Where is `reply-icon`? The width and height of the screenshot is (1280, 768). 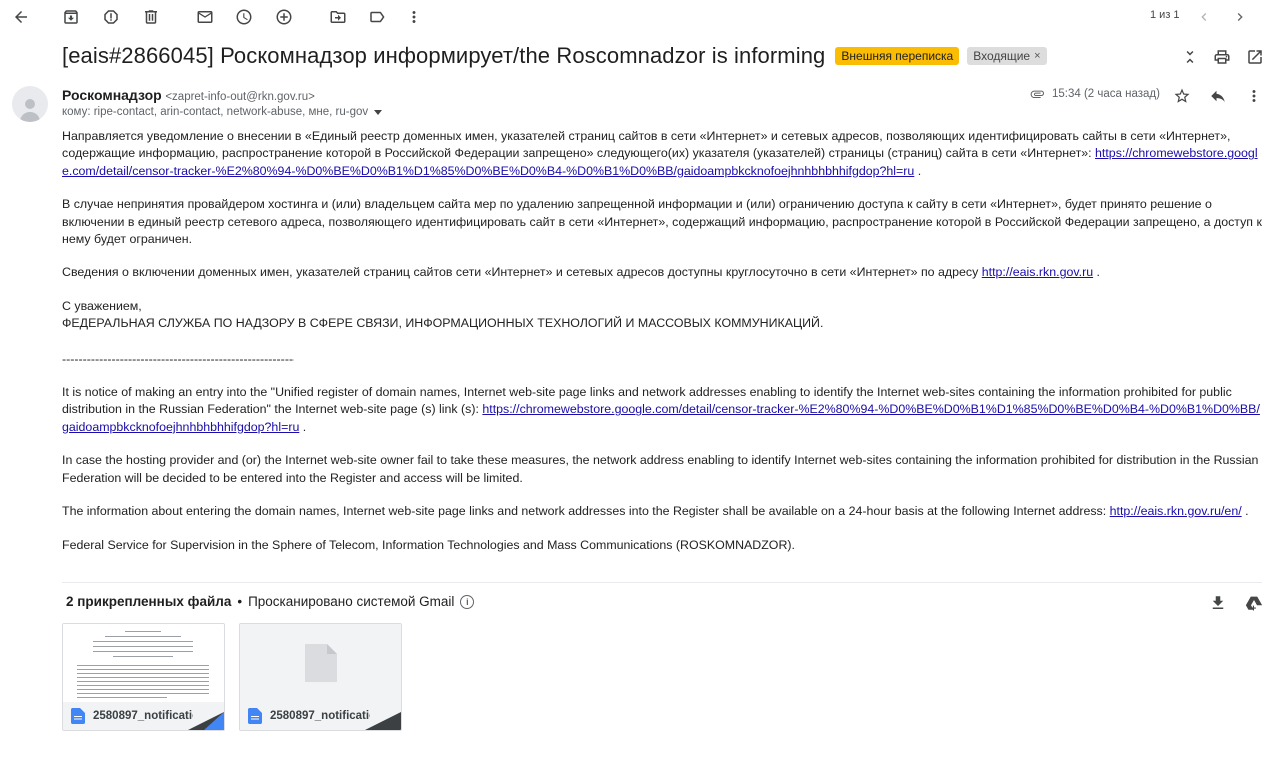
reply-icon is located at coordinates (1218, 96).